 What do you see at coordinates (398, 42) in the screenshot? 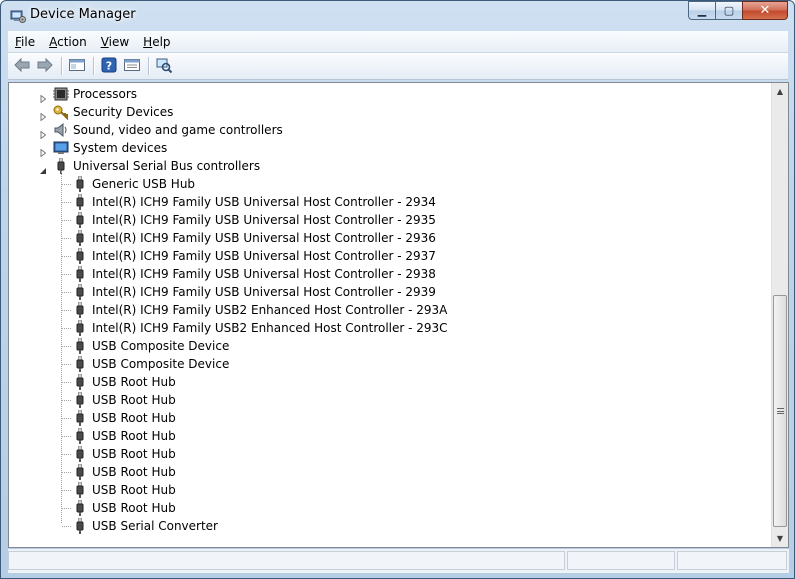
I see `menu-bar: File Action View Help` at bounding box center [398, 42].